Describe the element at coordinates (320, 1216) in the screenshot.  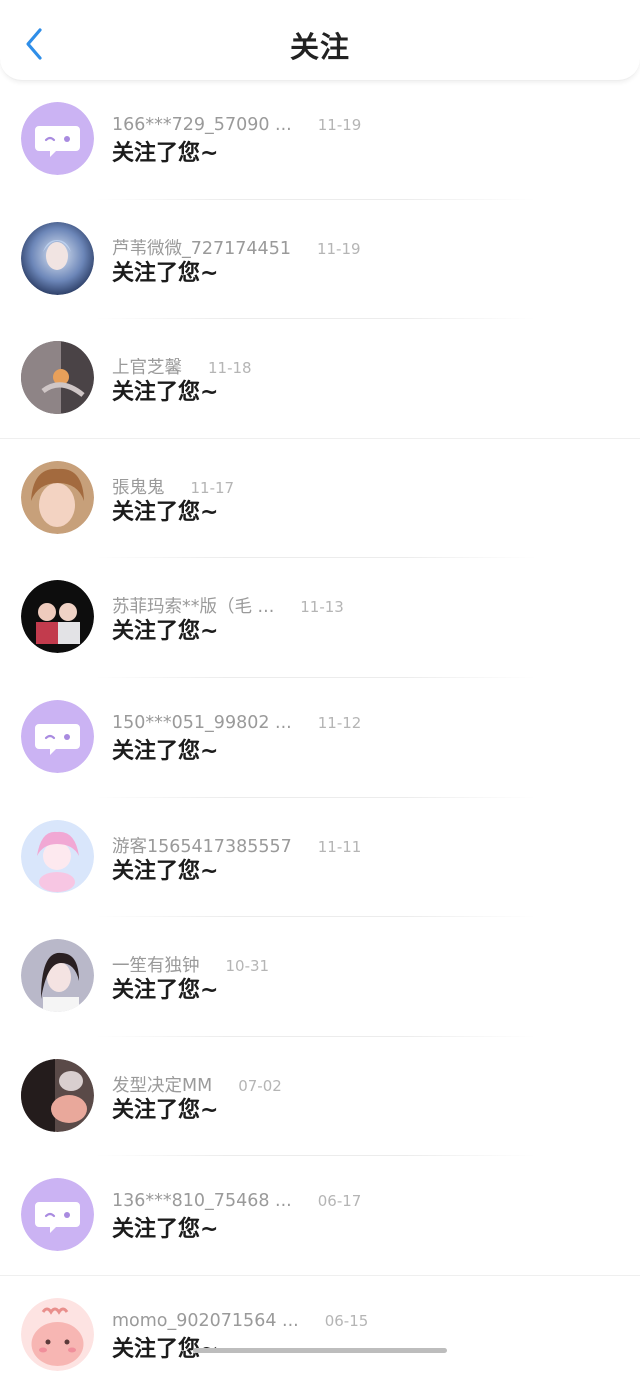
I see `list-item: 136***810_75468 ... 06-17 关注了您~` at that location.